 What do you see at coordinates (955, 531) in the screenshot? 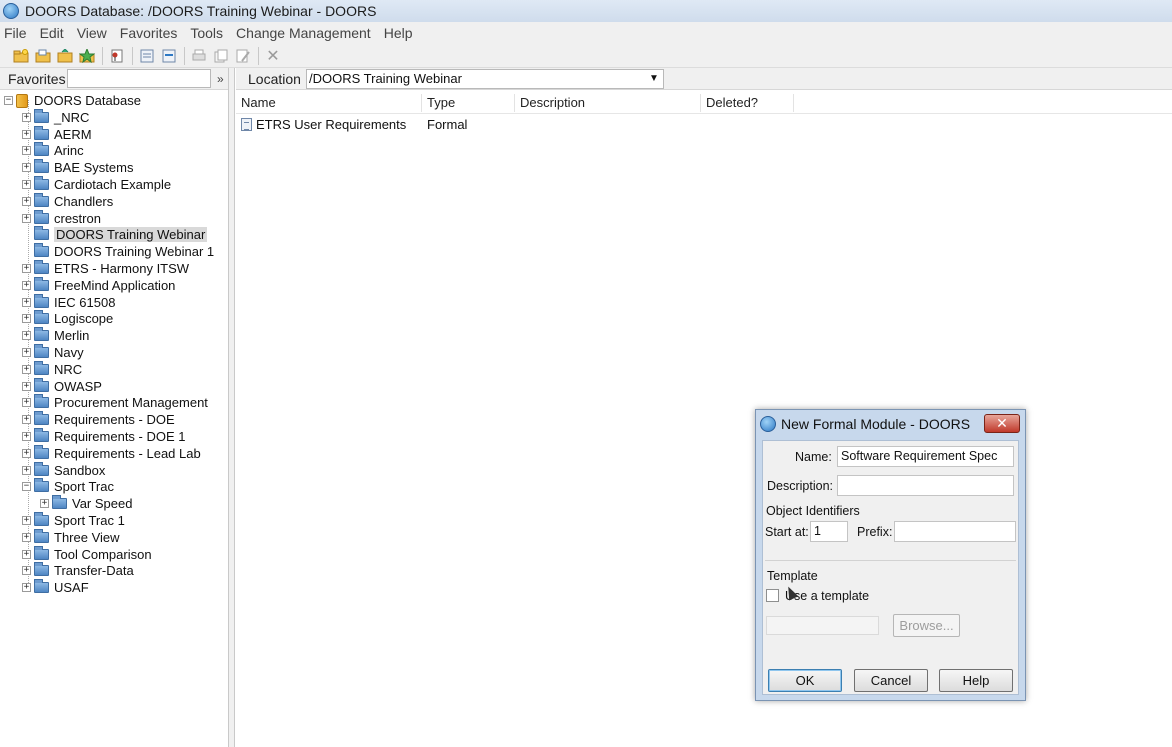
I see `prefix-field` at bounding box center [955, 531].